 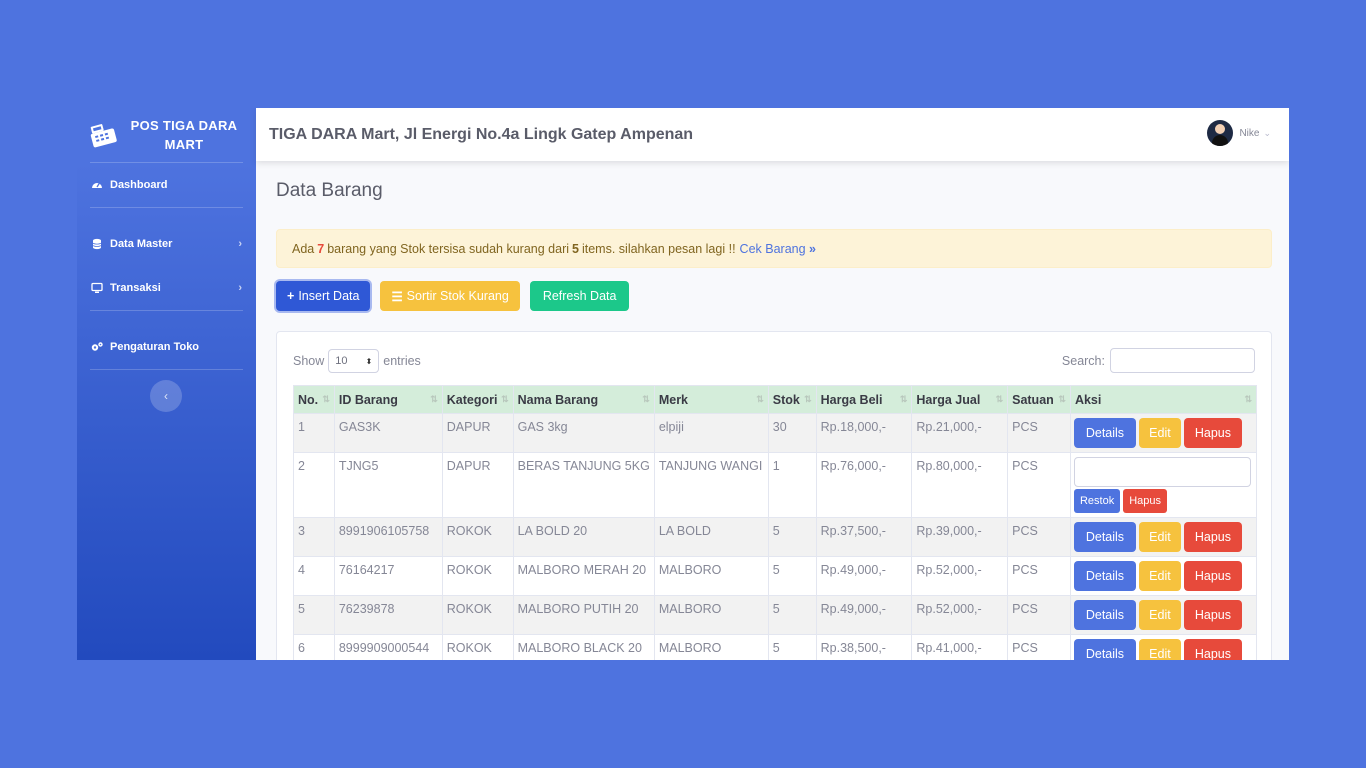 I want to click on column-header: Kategori ⇅, so click(x=477, y=399).